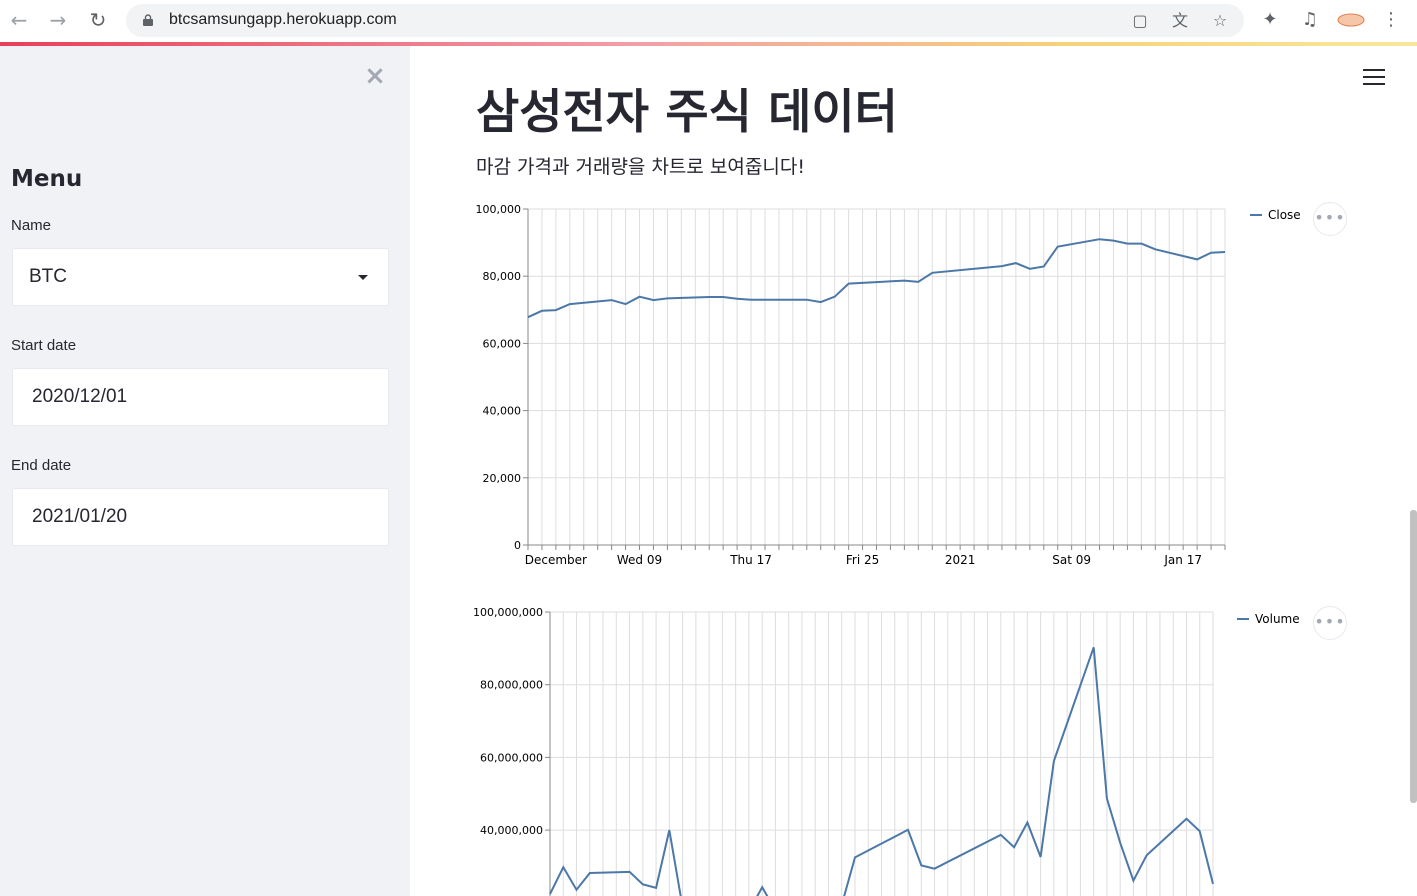  Describe the element at coordinates (511, 830) in the screenshot. I see `y-tick-label: 40,000,000` at that location.